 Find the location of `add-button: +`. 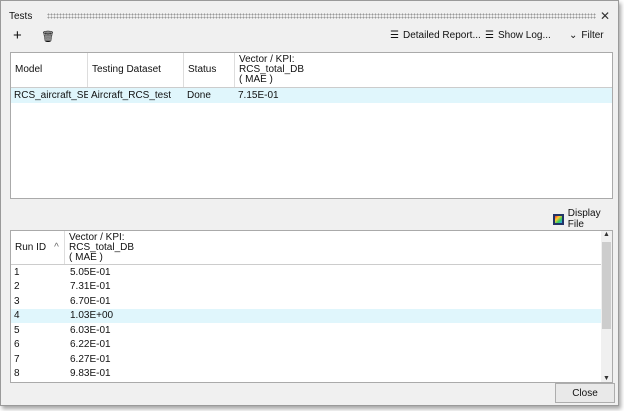

add-button: + is located at coordinates (17, 35).